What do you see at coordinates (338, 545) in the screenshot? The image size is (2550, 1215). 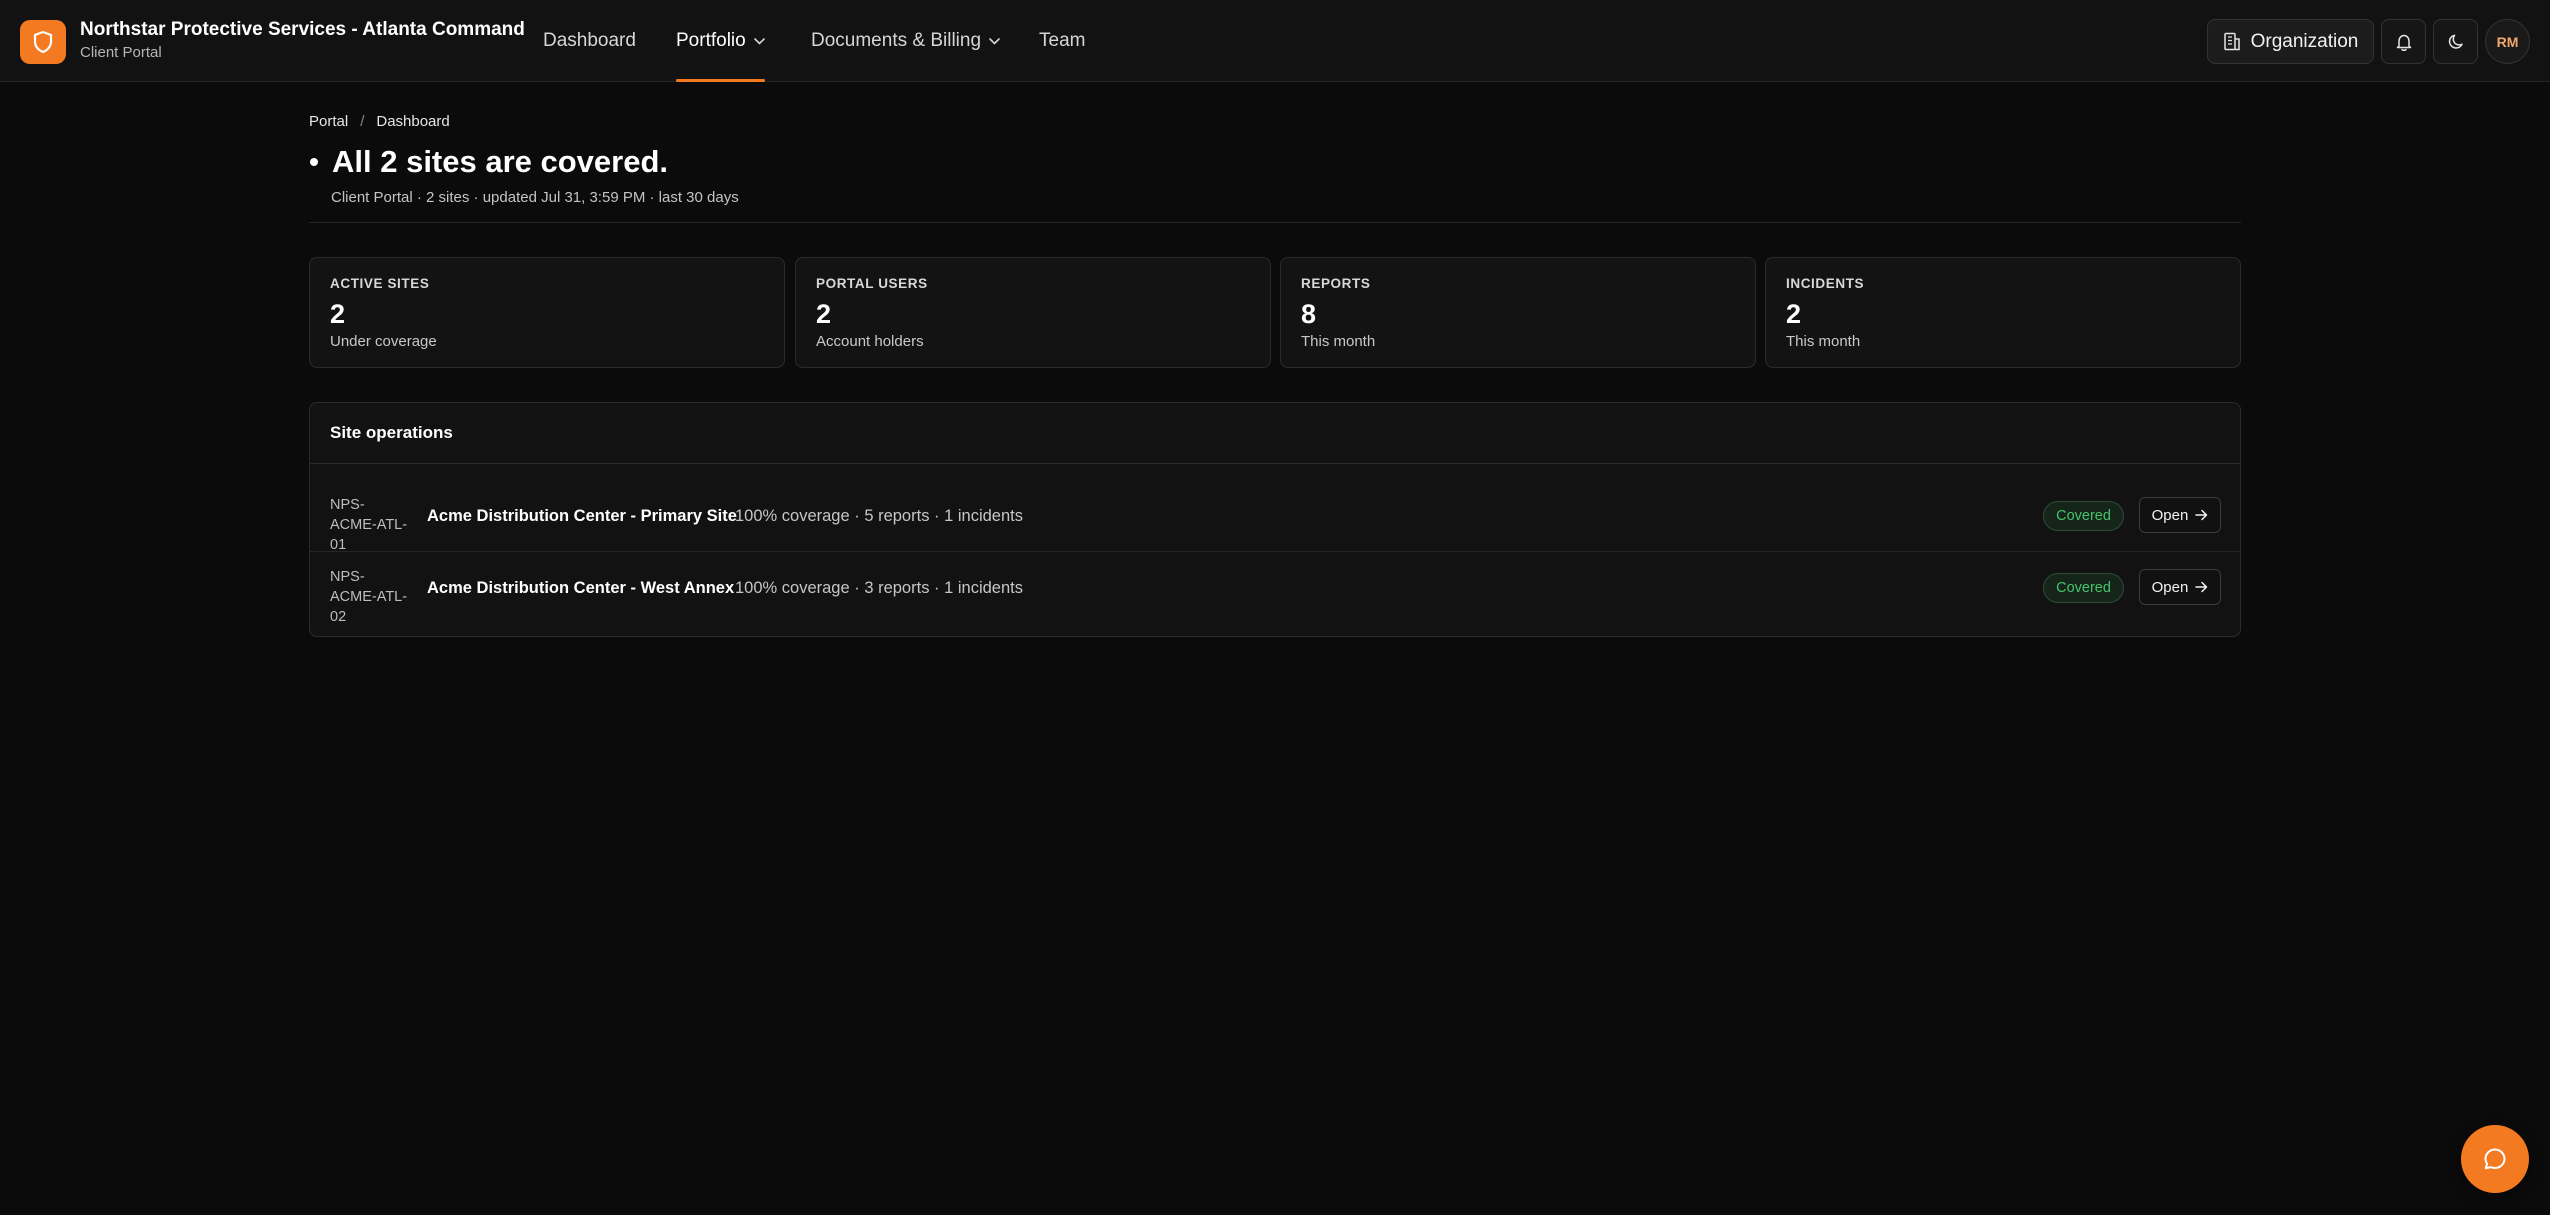 I see `site-code-line: 01` at bounding box center [338, 545].